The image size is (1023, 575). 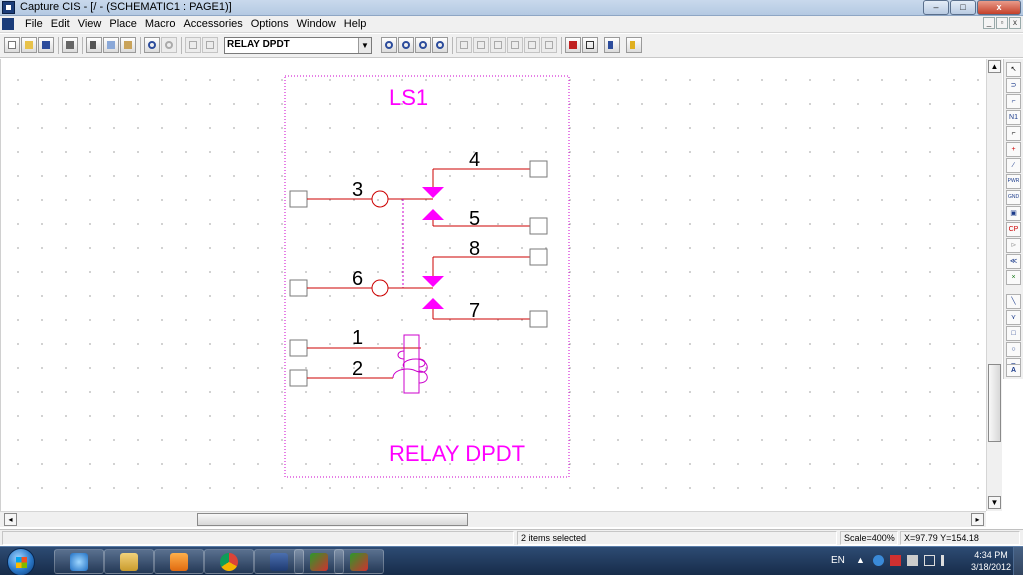 What do you see at coordinates (169, 45) in the screenshot?
I see `redo-icon` at bounding box center [169, 45].